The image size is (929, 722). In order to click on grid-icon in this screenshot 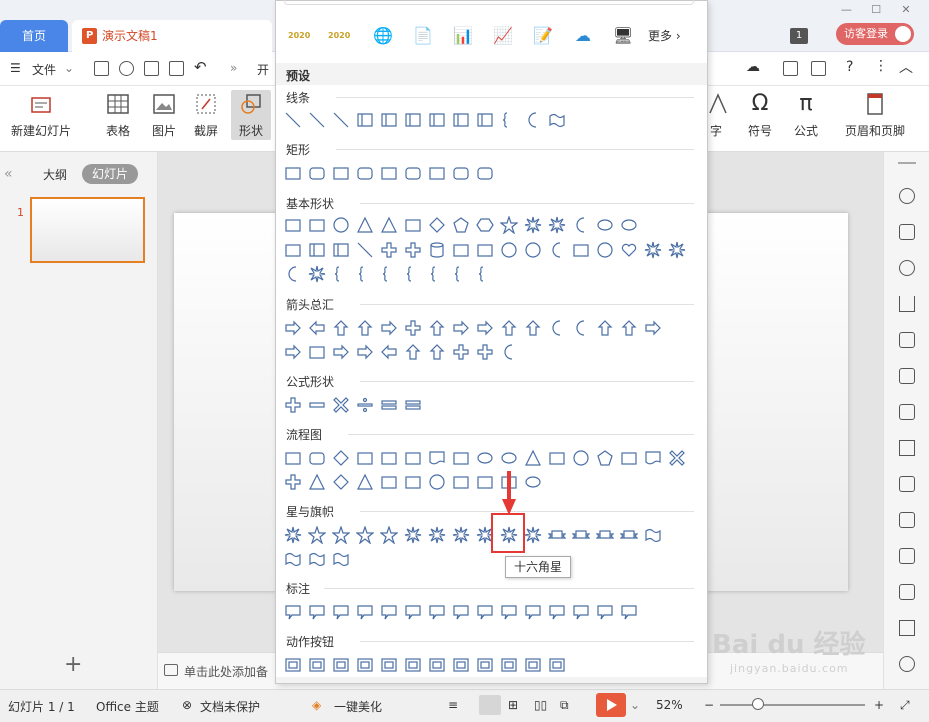, I will do `click(907, 376)`.